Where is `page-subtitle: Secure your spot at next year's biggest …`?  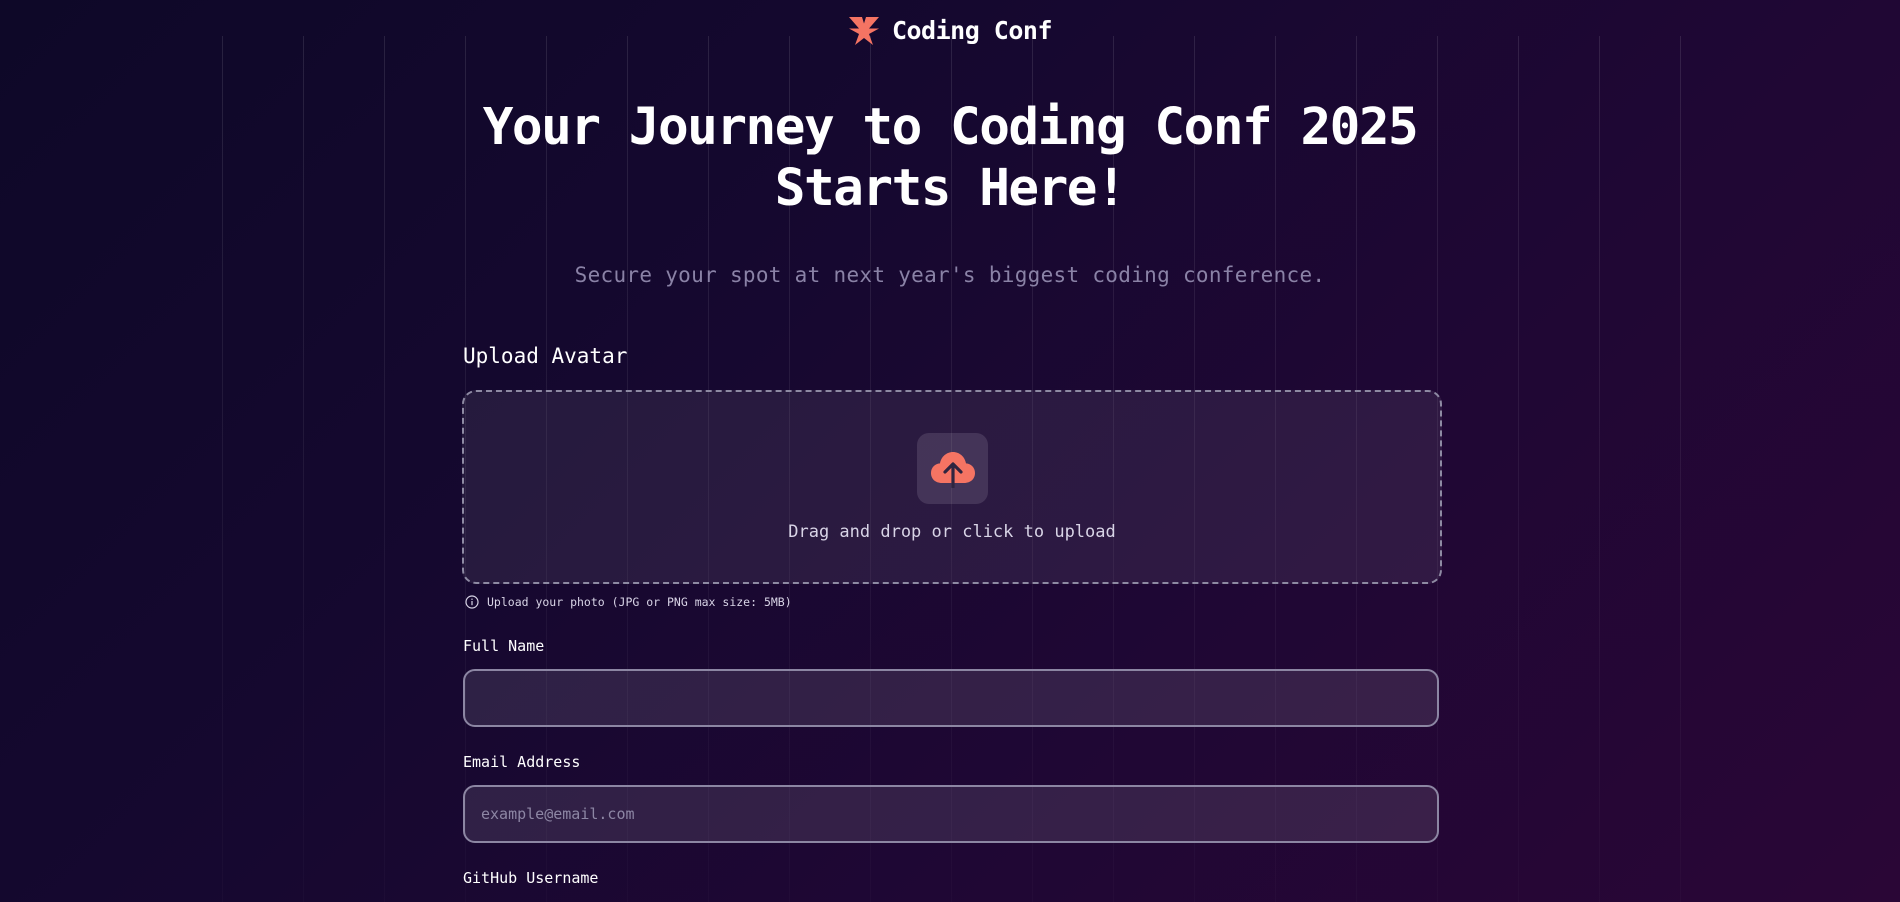 page-subtitle: Secure your spot at next year's biggest … is located at coordinates (950, 275).